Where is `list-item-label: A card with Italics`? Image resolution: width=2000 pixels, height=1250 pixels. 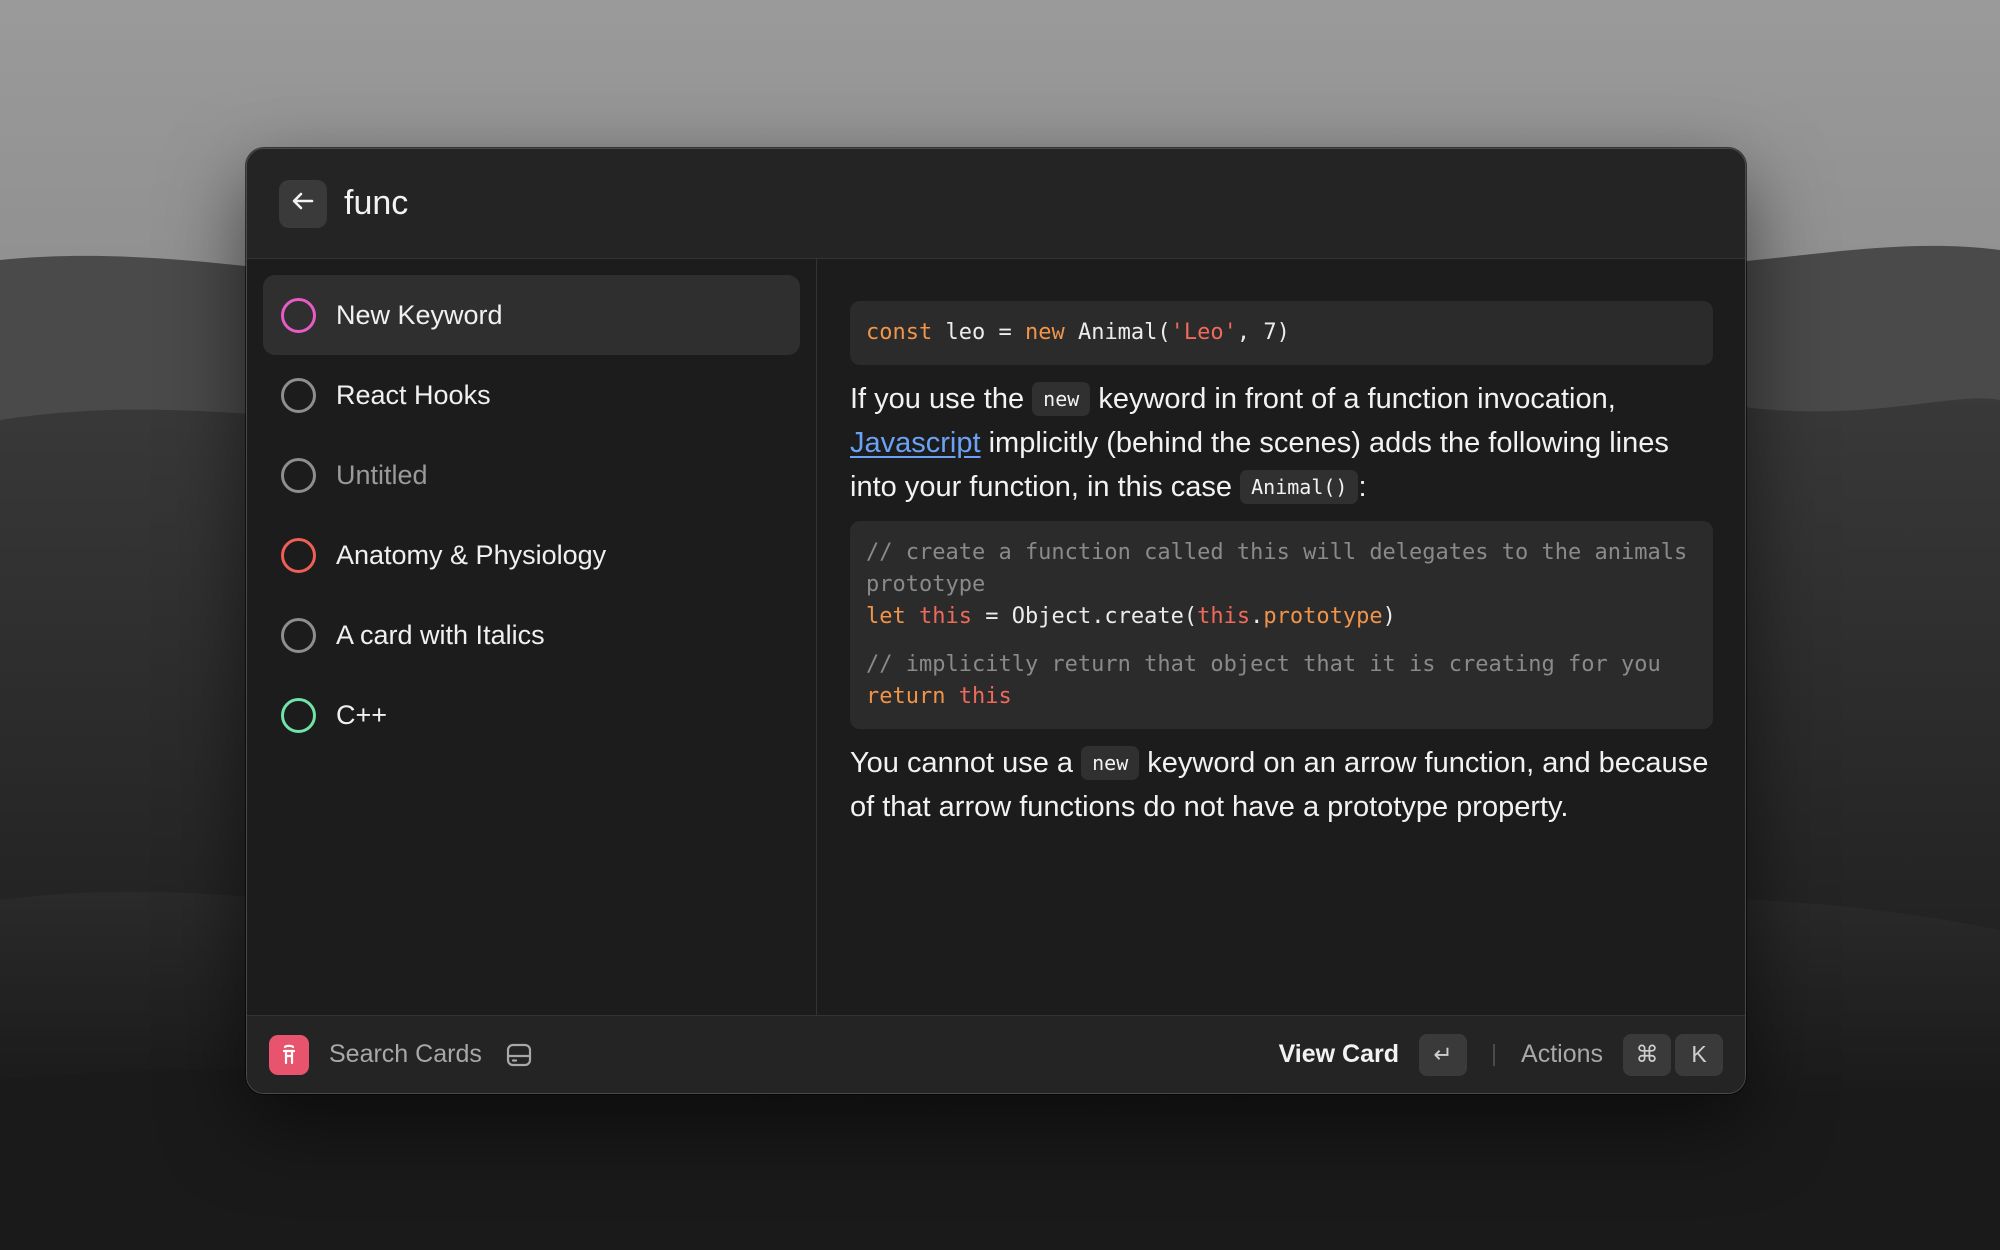
list-item-label: A card with Italics is located at coordinates (440, 634).